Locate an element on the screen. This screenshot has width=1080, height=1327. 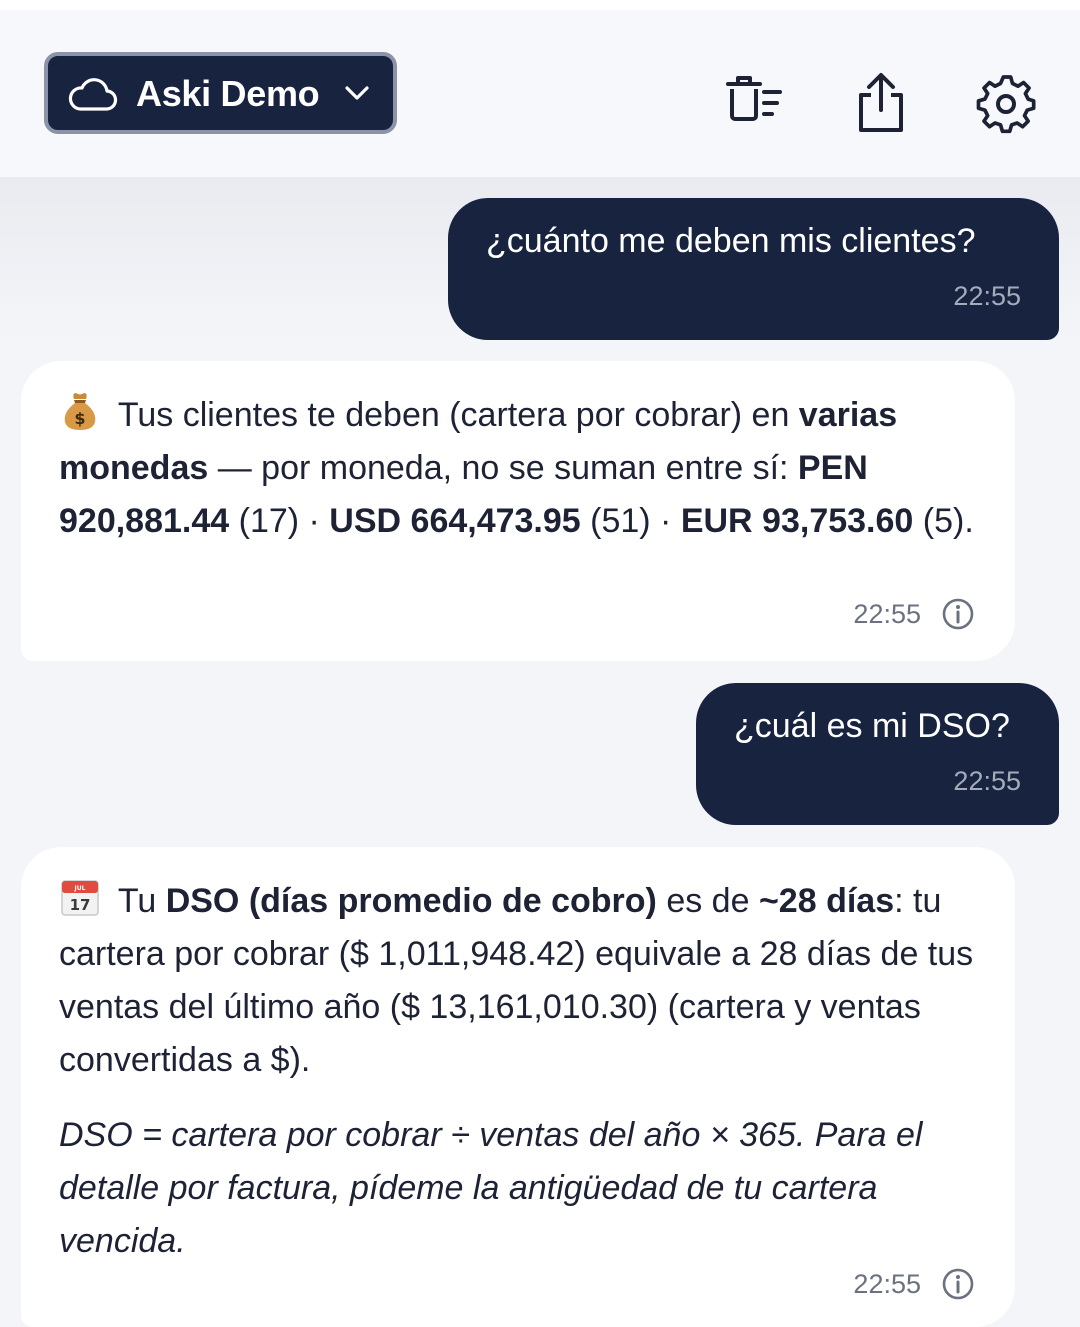
chevron-down-icon is located at coordinates (357, 93).